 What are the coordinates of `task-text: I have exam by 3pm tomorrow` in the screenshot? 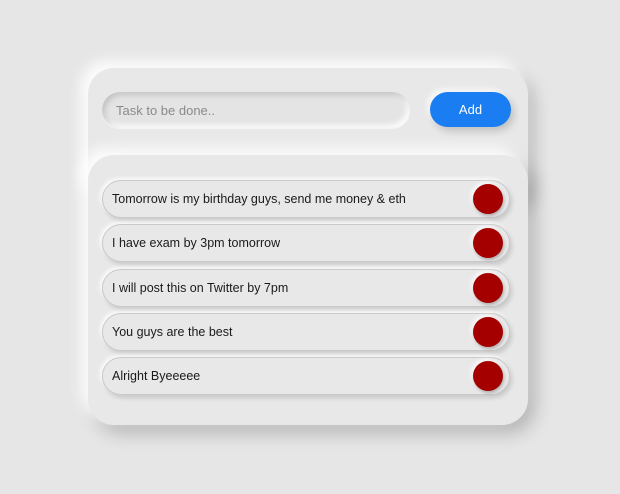 It's located at (196, 243).